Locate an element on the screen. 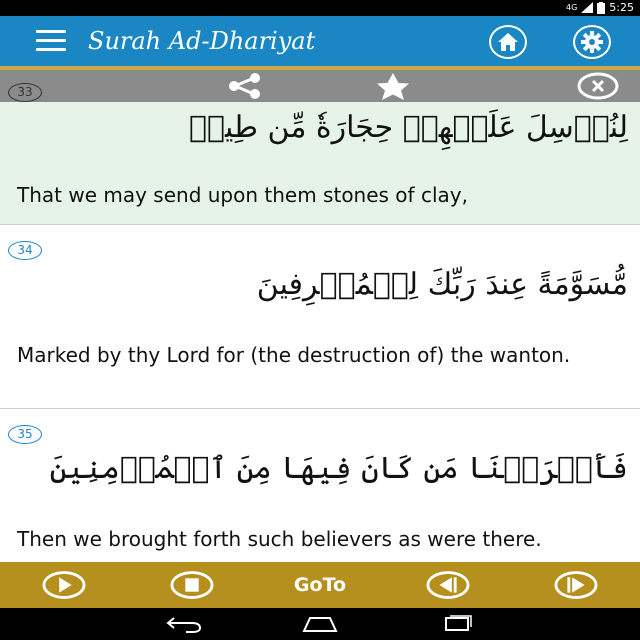  goto-button: GoTo is located at coordinates (320, 585).